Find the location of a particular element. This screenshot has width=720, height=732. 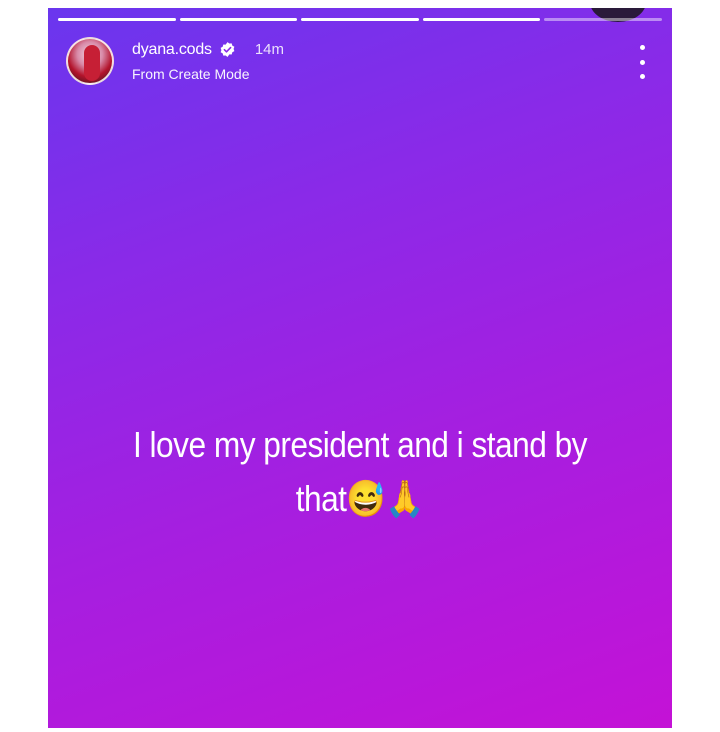

username: dyana.cods is located at coordinates (172, 50).